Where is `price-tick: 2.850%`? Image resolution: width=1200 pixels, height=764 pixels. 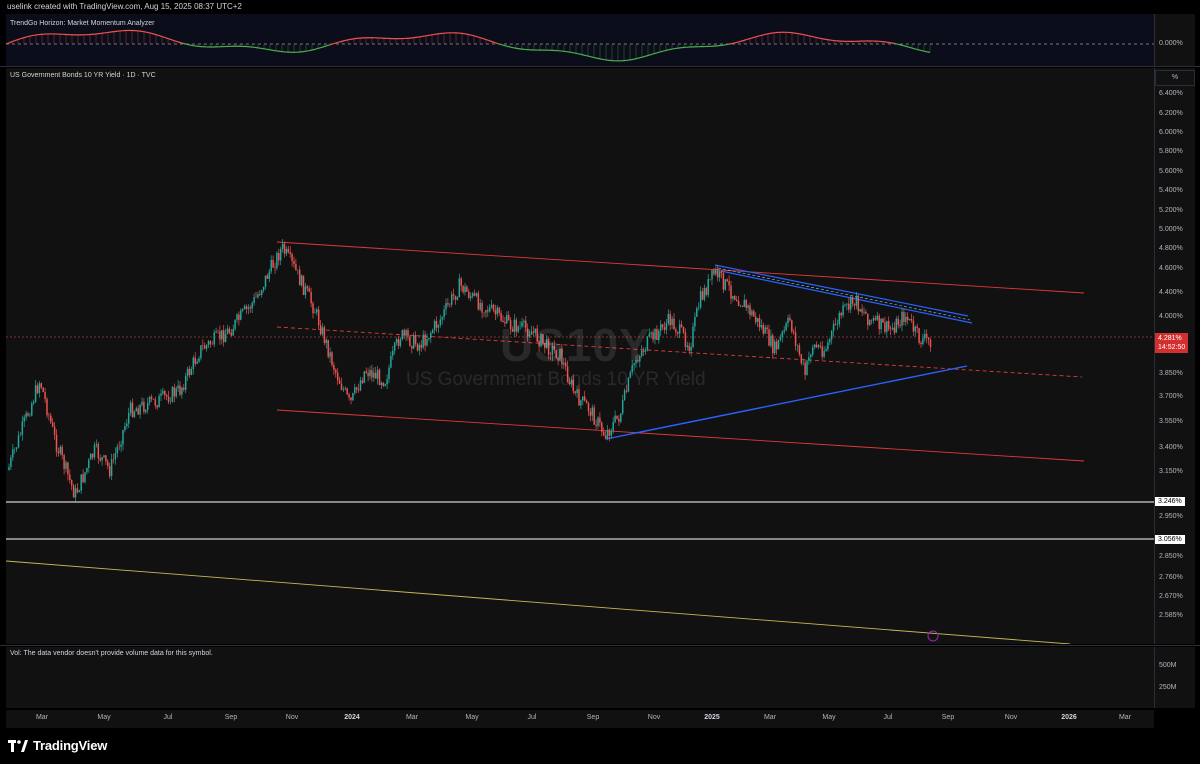
price-tick: 2.850% is located at coordinates (1171, 556).